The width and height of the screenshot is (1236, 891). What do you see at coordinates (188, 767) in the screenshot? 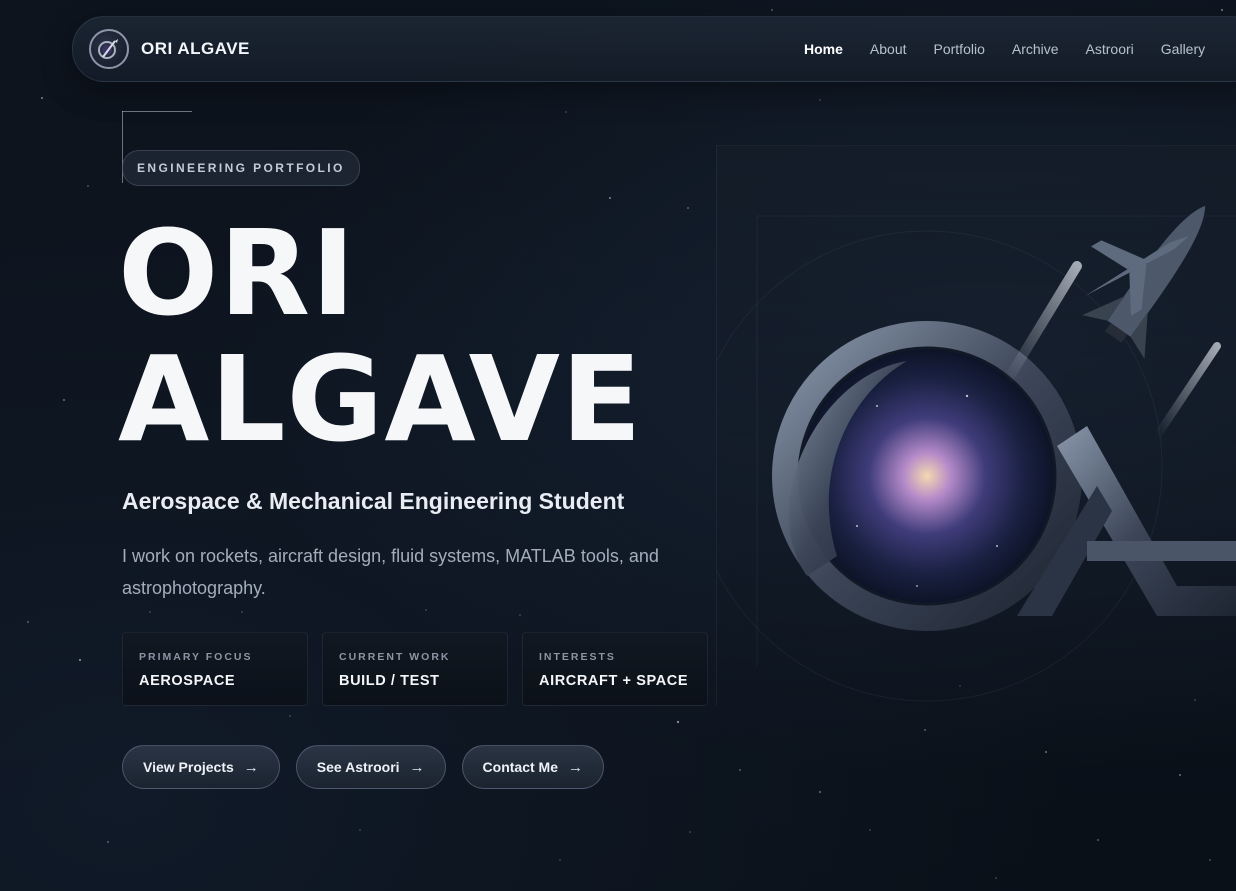
I see `button-label: View Projects` at bounding box center [188, 767].